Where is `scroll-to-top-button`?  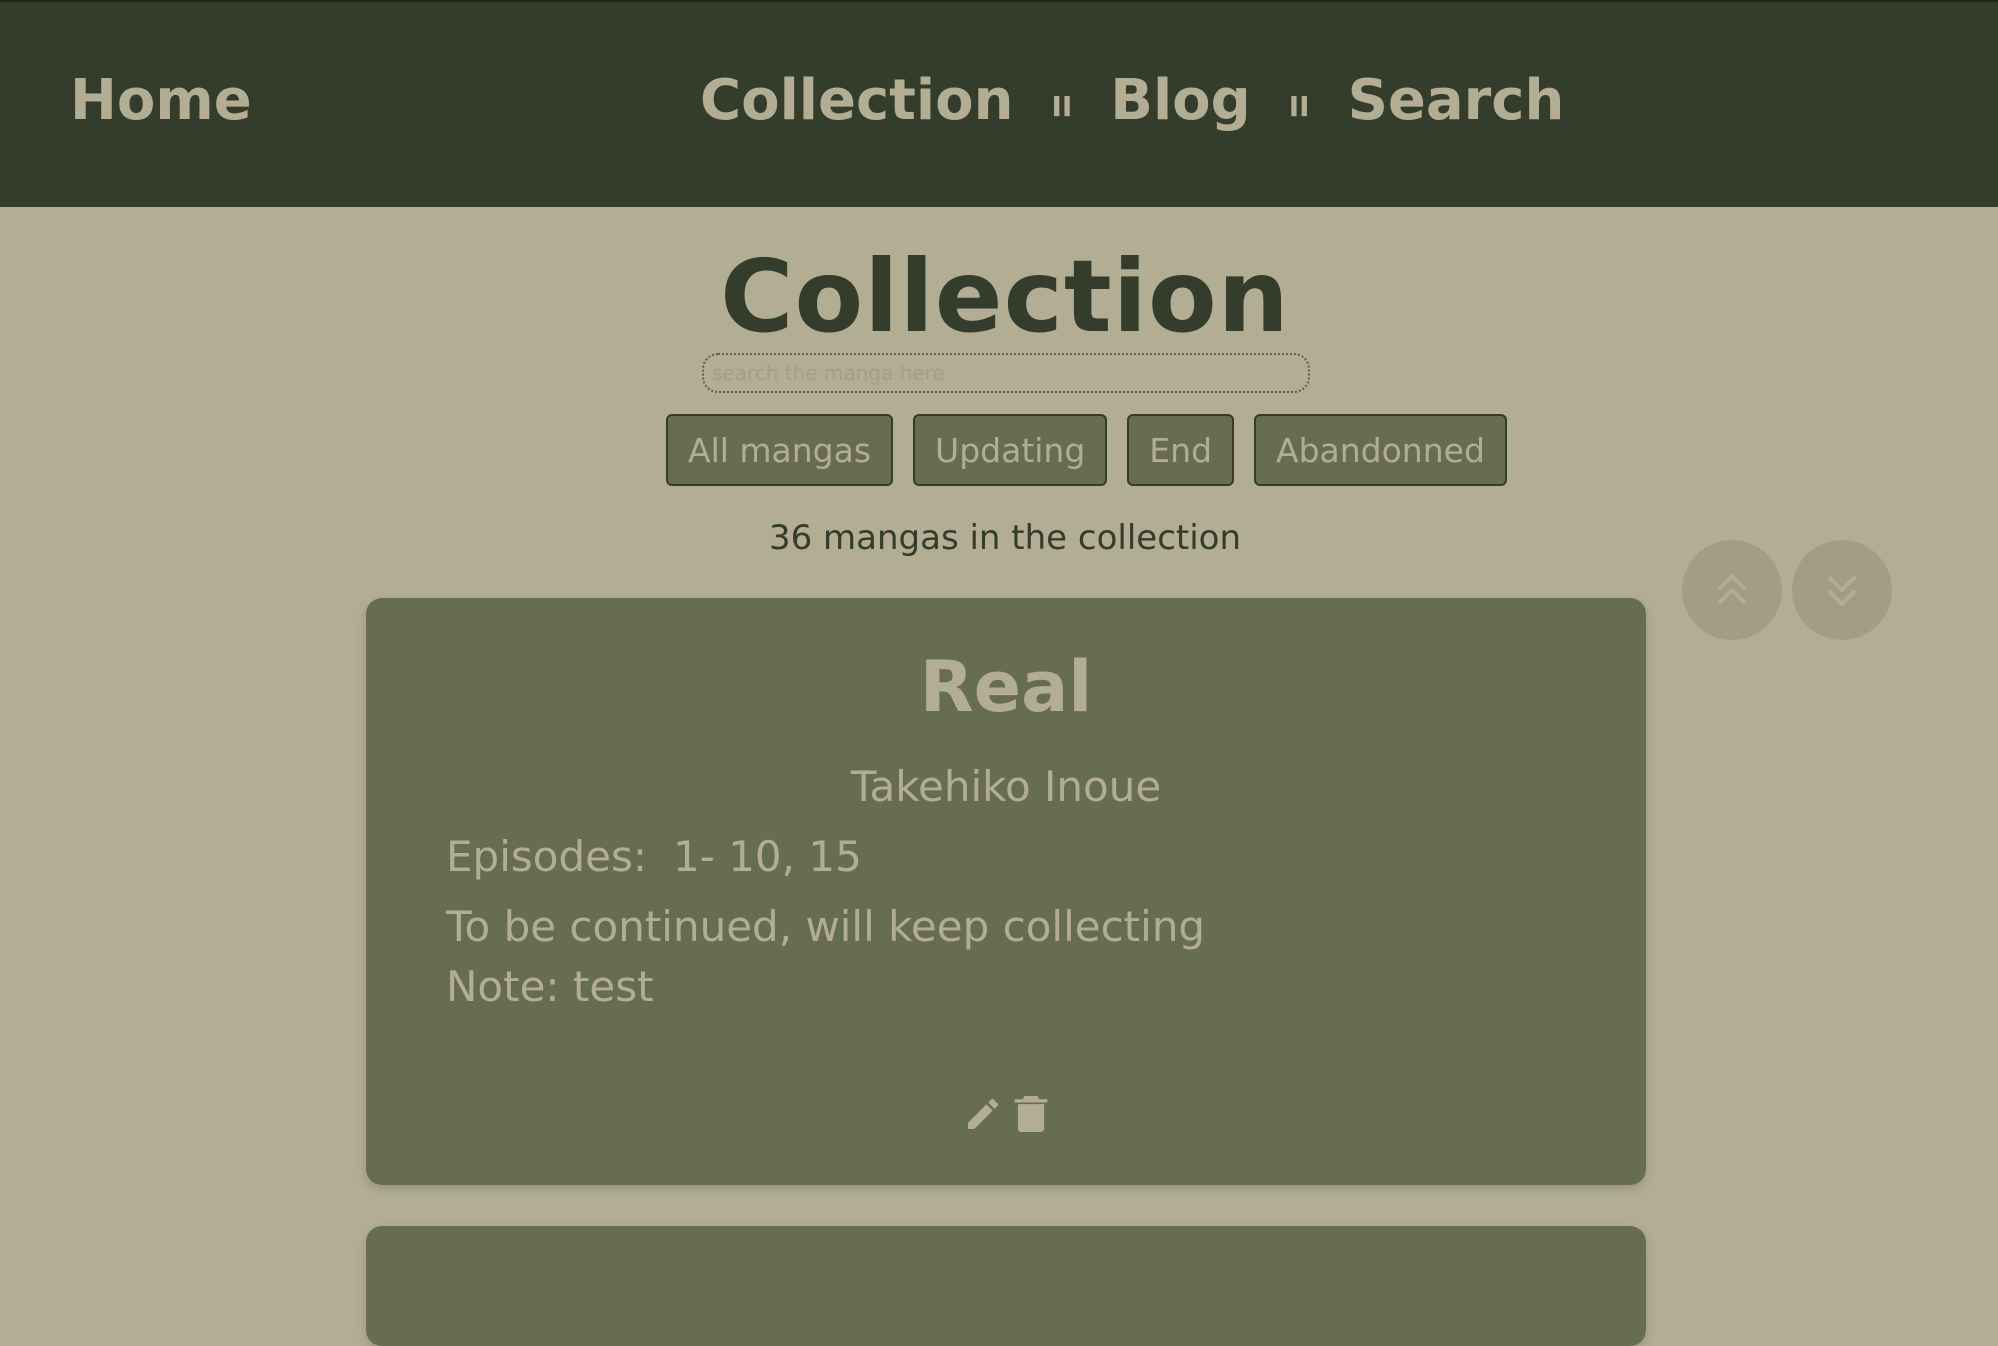
scroll-to-top-button is located at coordinates (1732, 590).